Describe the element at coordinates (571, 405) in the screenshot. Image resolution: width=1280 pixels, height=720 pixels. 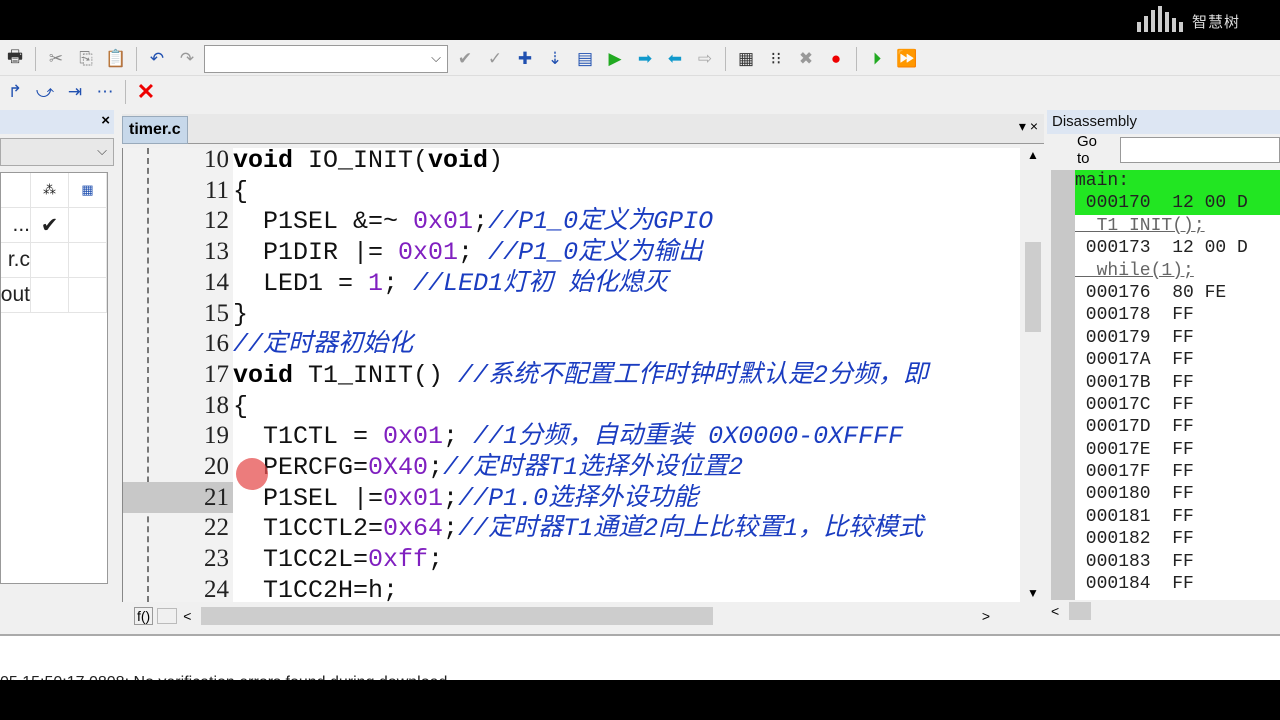
I see `code-line: 18{` at that location.